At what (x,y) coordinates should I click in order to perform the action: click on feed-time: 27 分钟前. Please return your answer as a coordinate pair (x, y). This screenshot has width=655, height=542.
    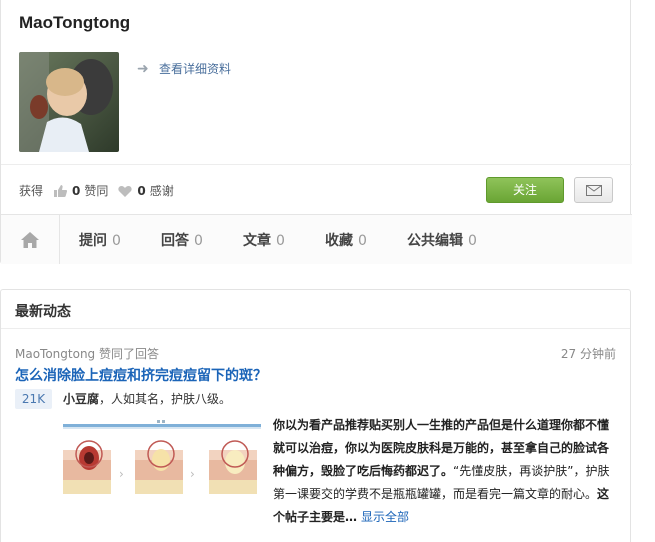
    Looking at the image, I should click on (588, 354).